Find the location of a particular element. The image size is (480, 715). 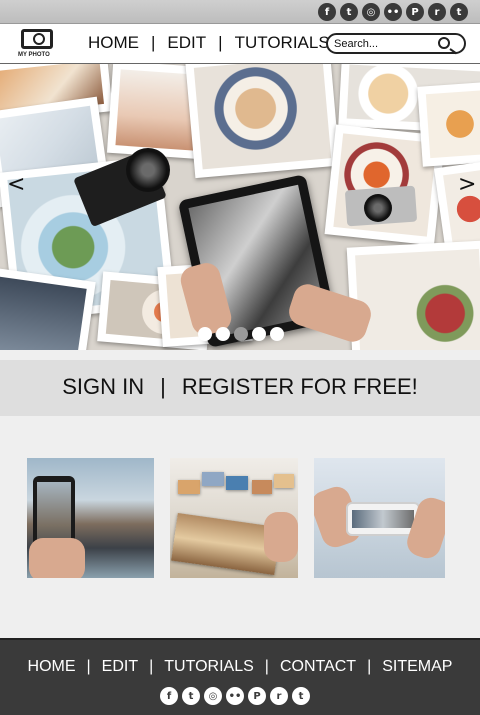

search-input is located at coordinates (384, 44).